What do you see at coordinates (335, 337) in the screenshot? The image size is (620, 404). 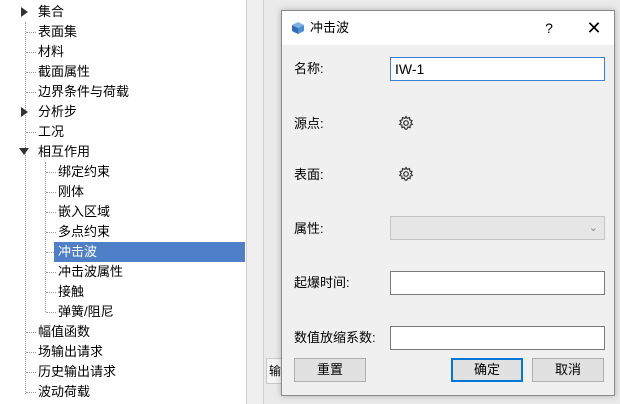 I see `scale-factor-label: 数值放缩系数:` at bounding box center [335, 337].